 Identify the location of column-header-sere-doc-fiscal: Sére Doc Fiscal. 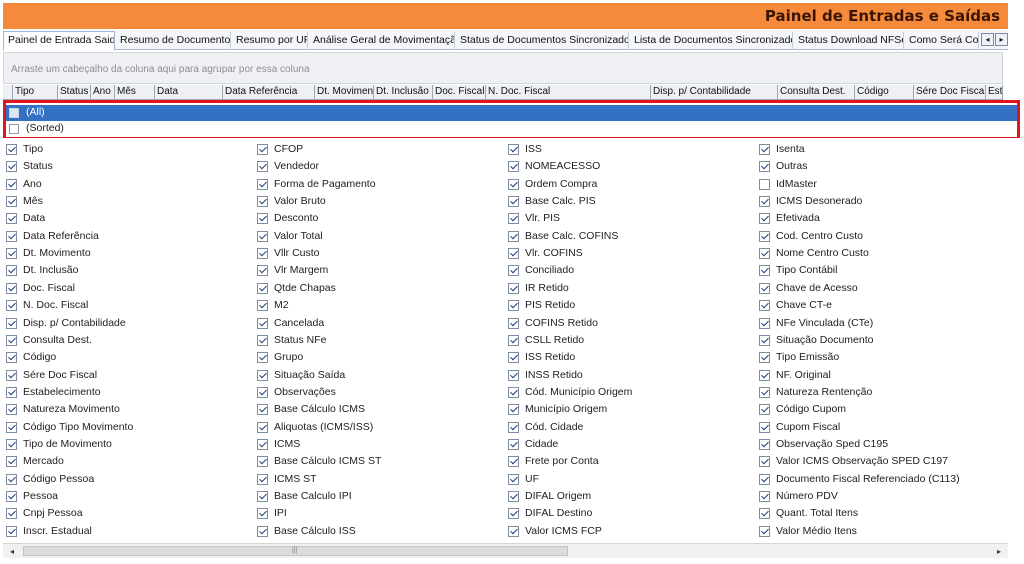
(950, 92).